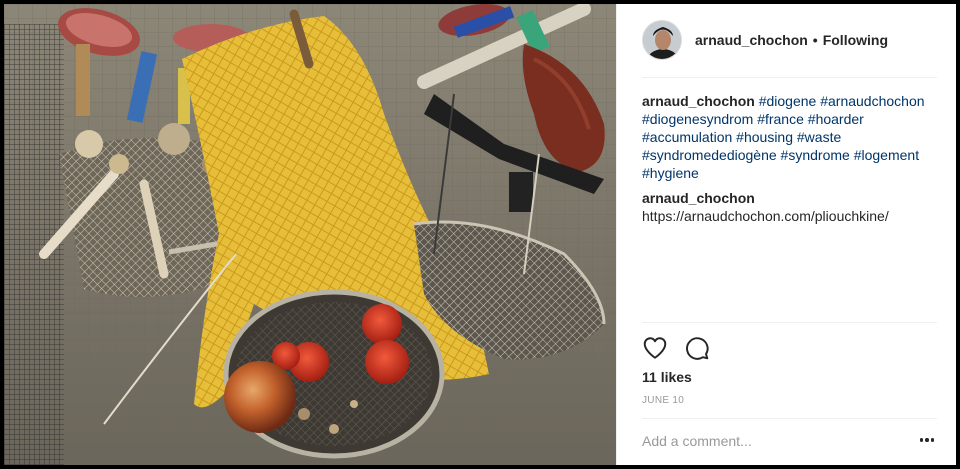  Describe the element at coordinates (772, 441) in the screenshot. I see `add-comment-input` at that location.